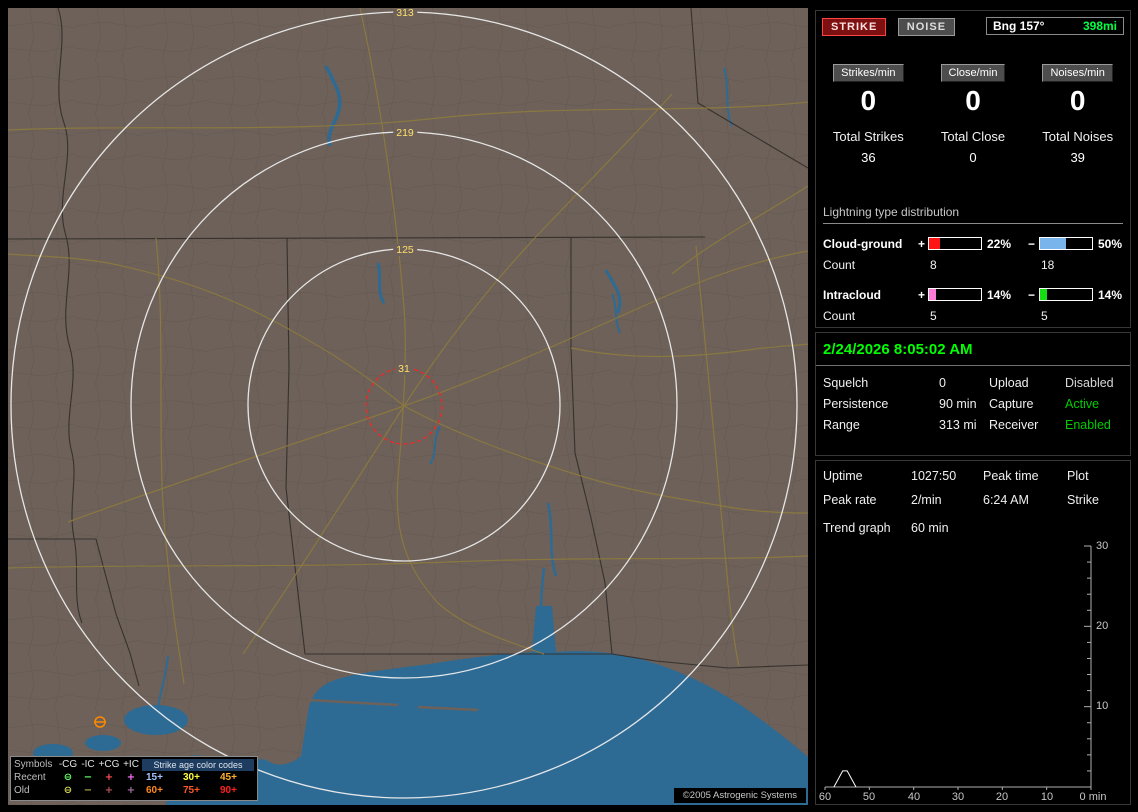 The width and height of the screenshot is (1138, 812). Describe the element at coordinates (958, 667) in the screenshot. I see `trend-graph-plot` at that location.